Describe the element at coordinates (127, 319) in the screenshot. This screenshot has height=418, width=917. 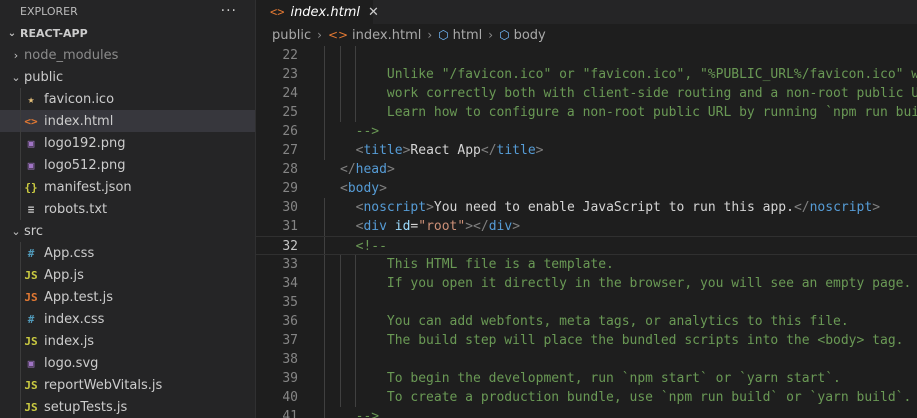
I see `file-item: # index.css` at that location.